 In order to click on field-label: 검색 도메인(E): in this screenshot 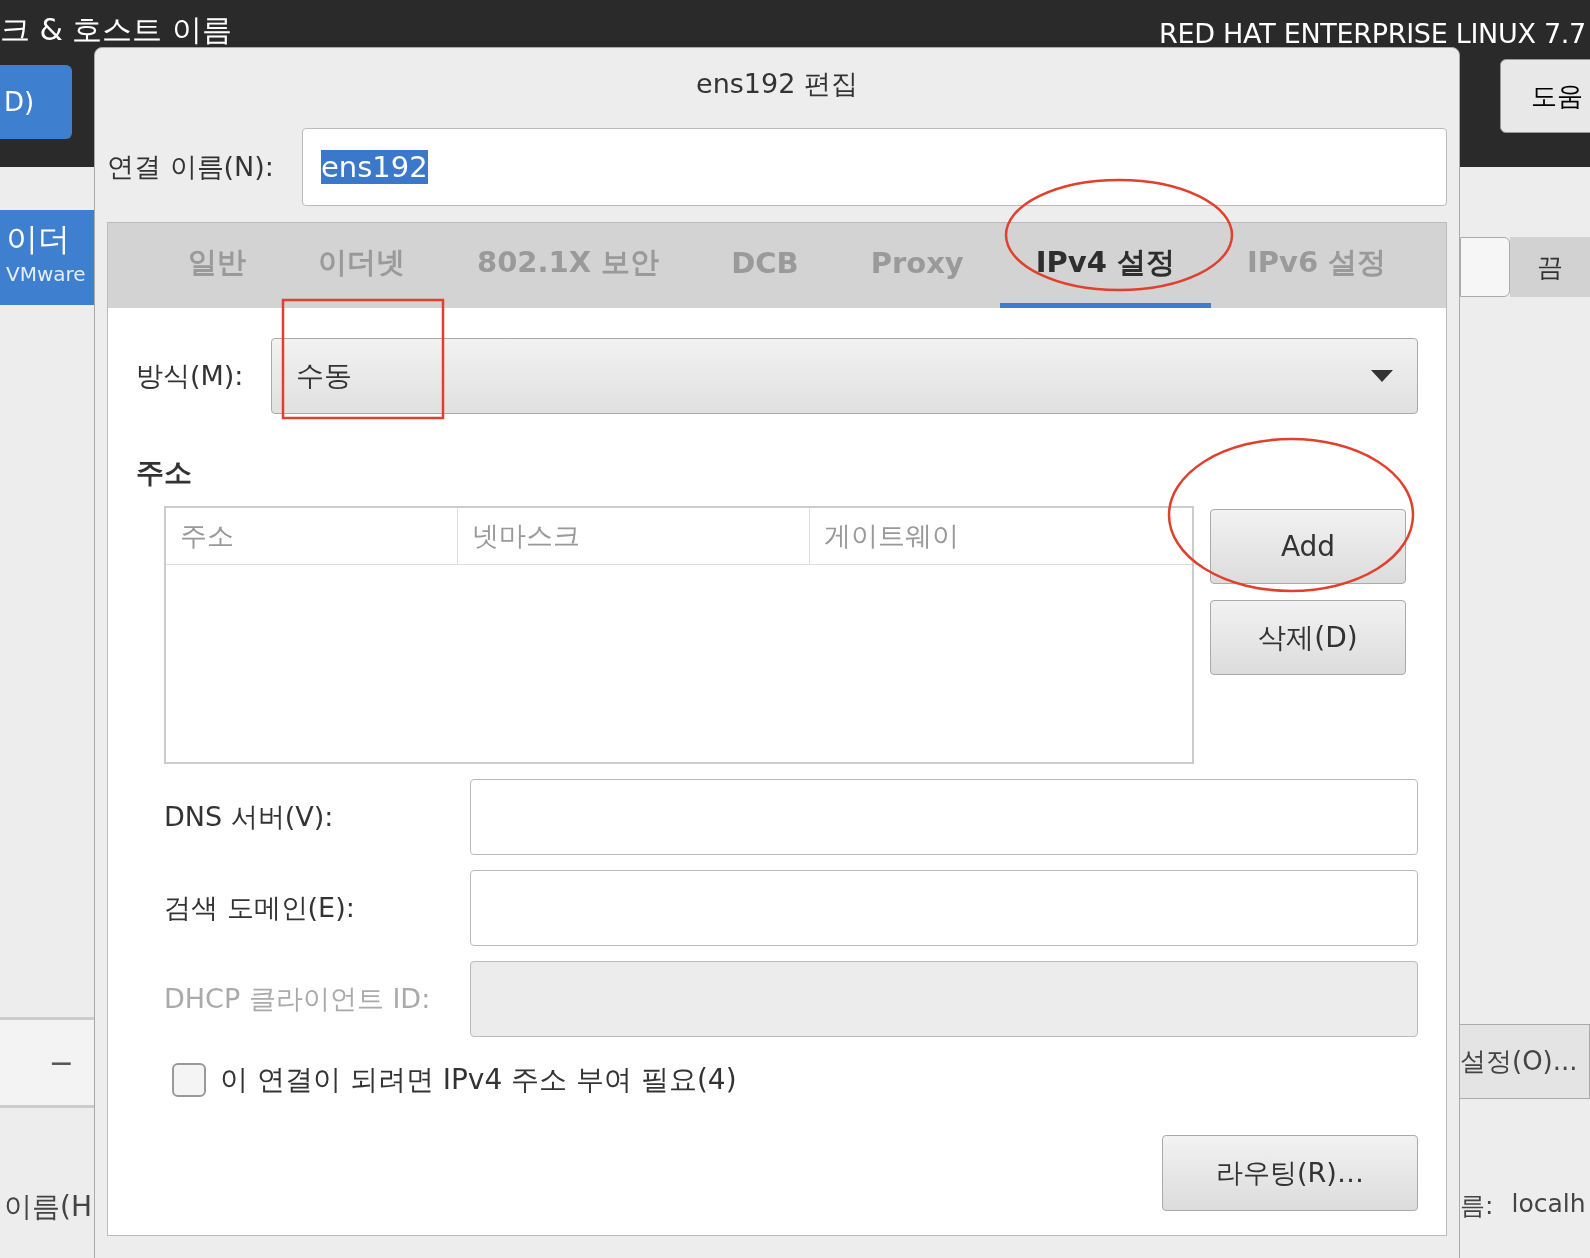, I will do `click(260, 908)`.